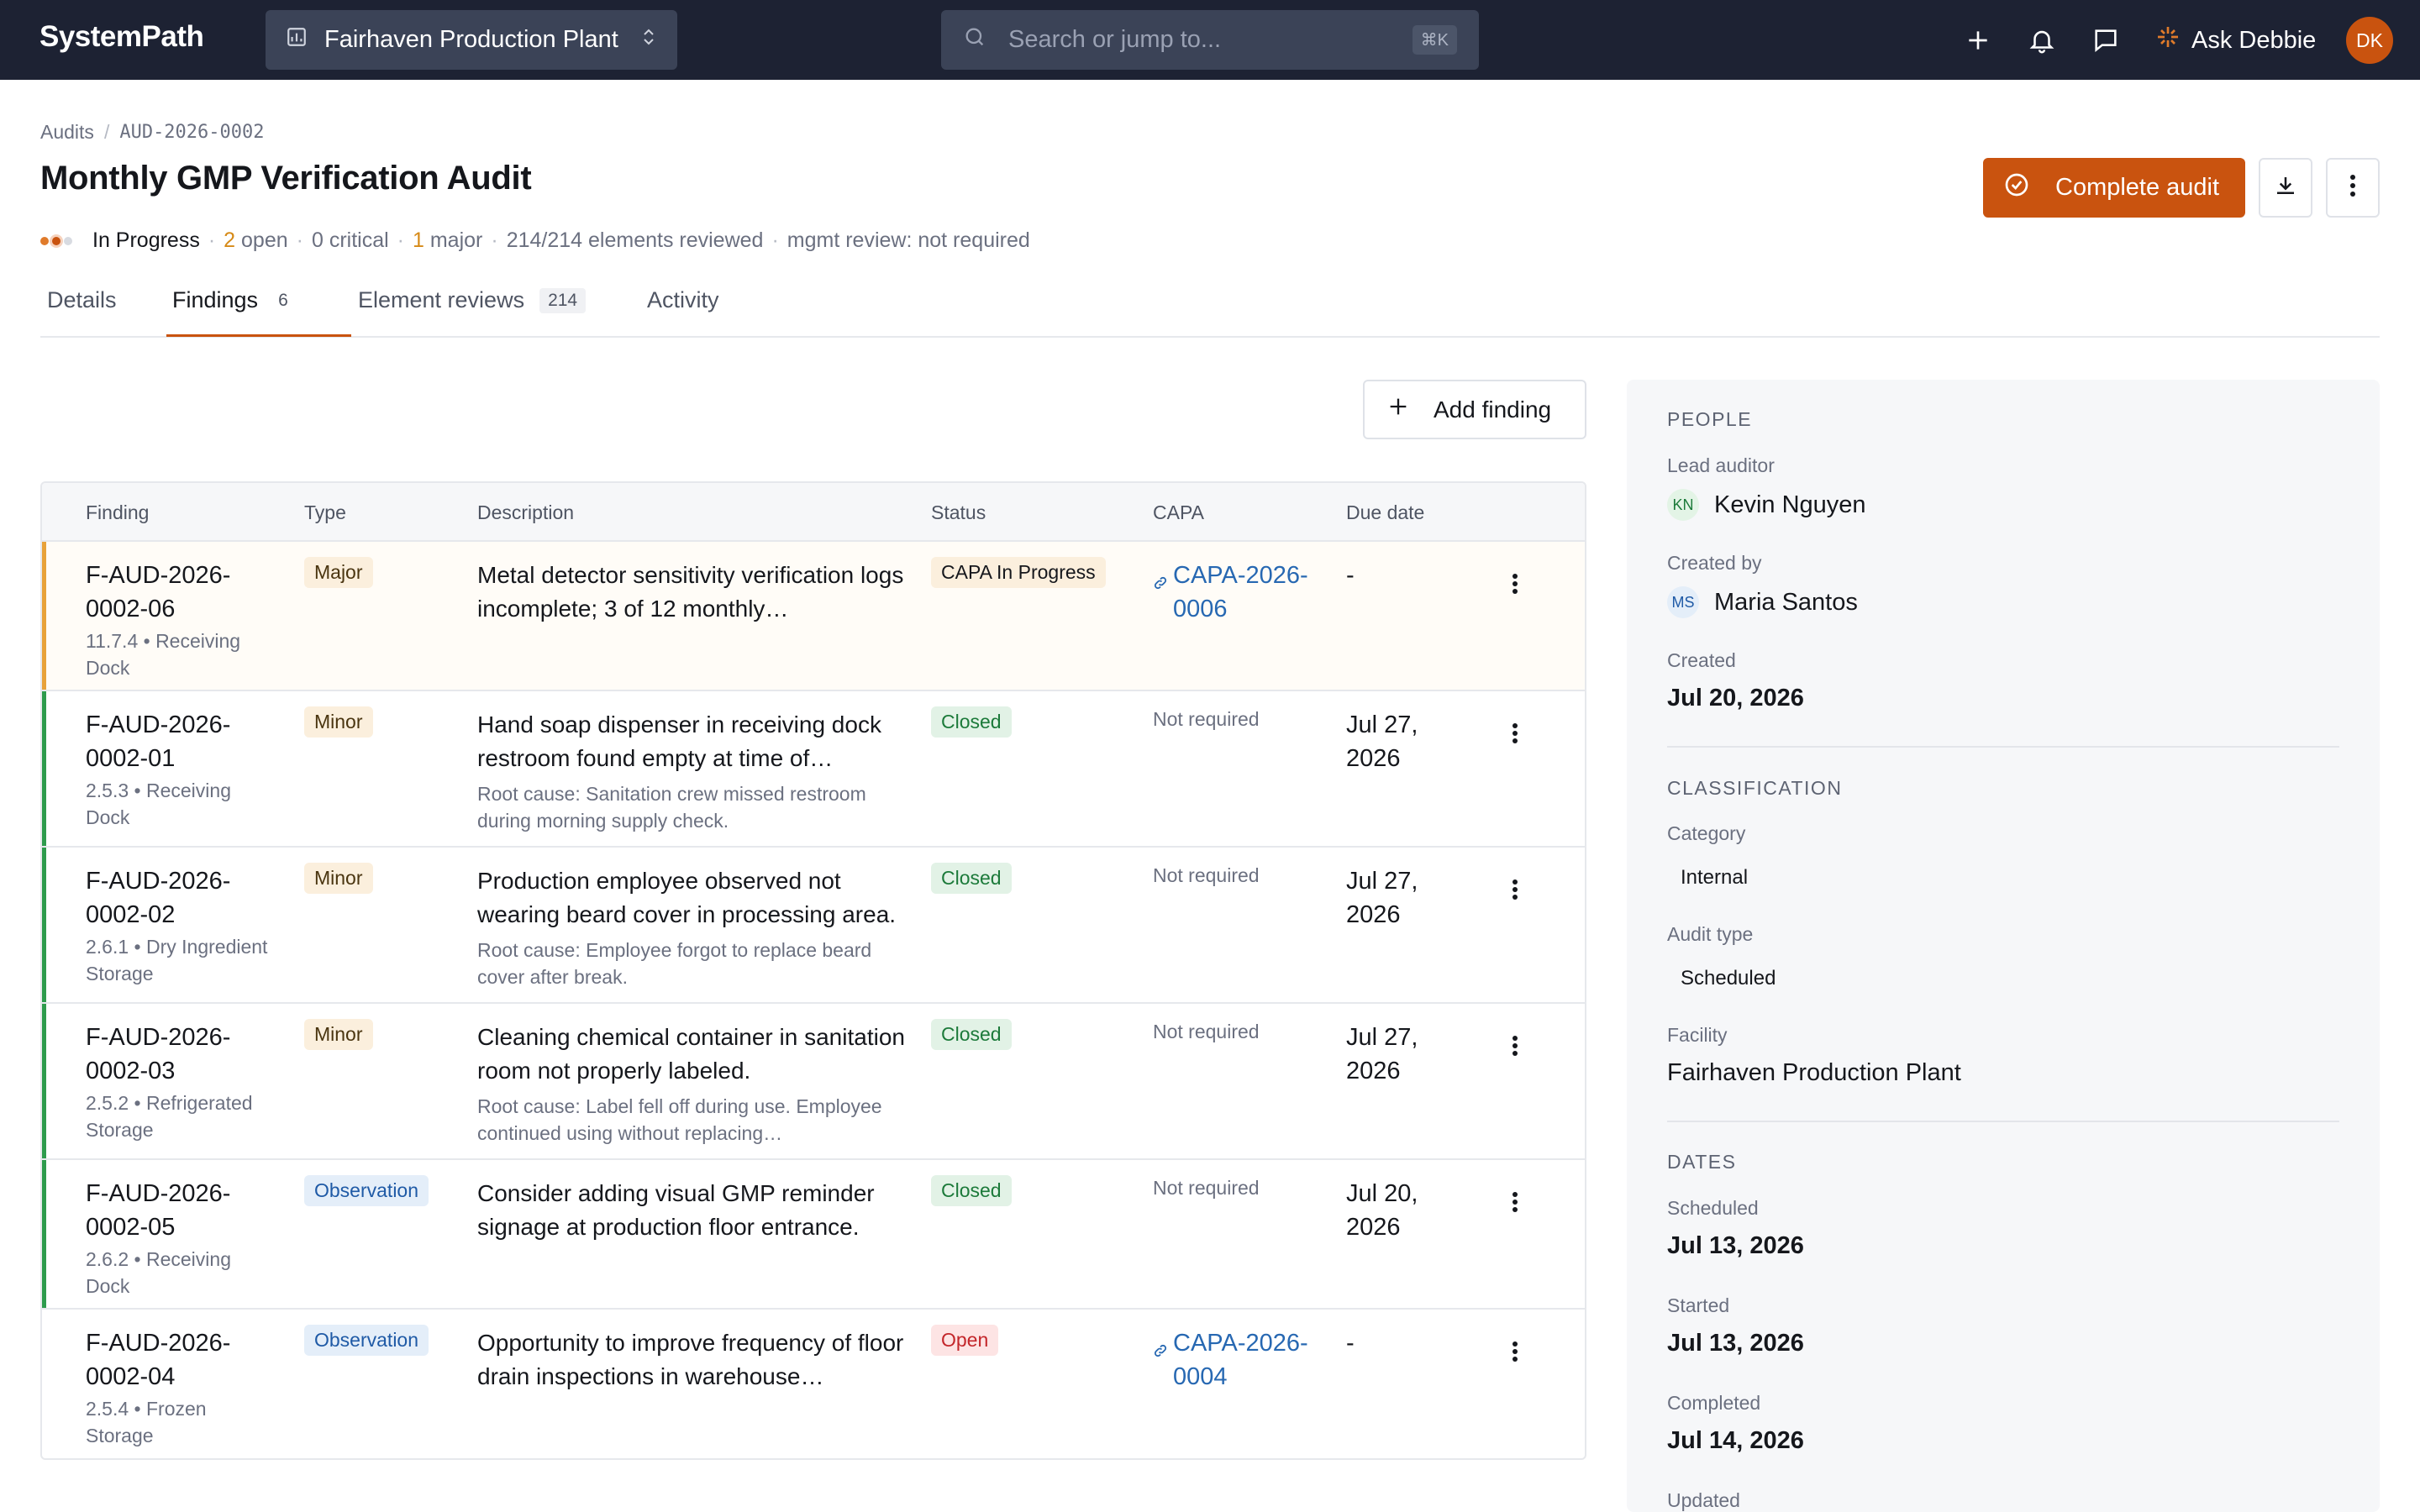  What do you see at coordinates (1736, 1440) in the screenshot?
I see `completed-value: Jul 14, 2026` at bounding box center [1736, 1440].